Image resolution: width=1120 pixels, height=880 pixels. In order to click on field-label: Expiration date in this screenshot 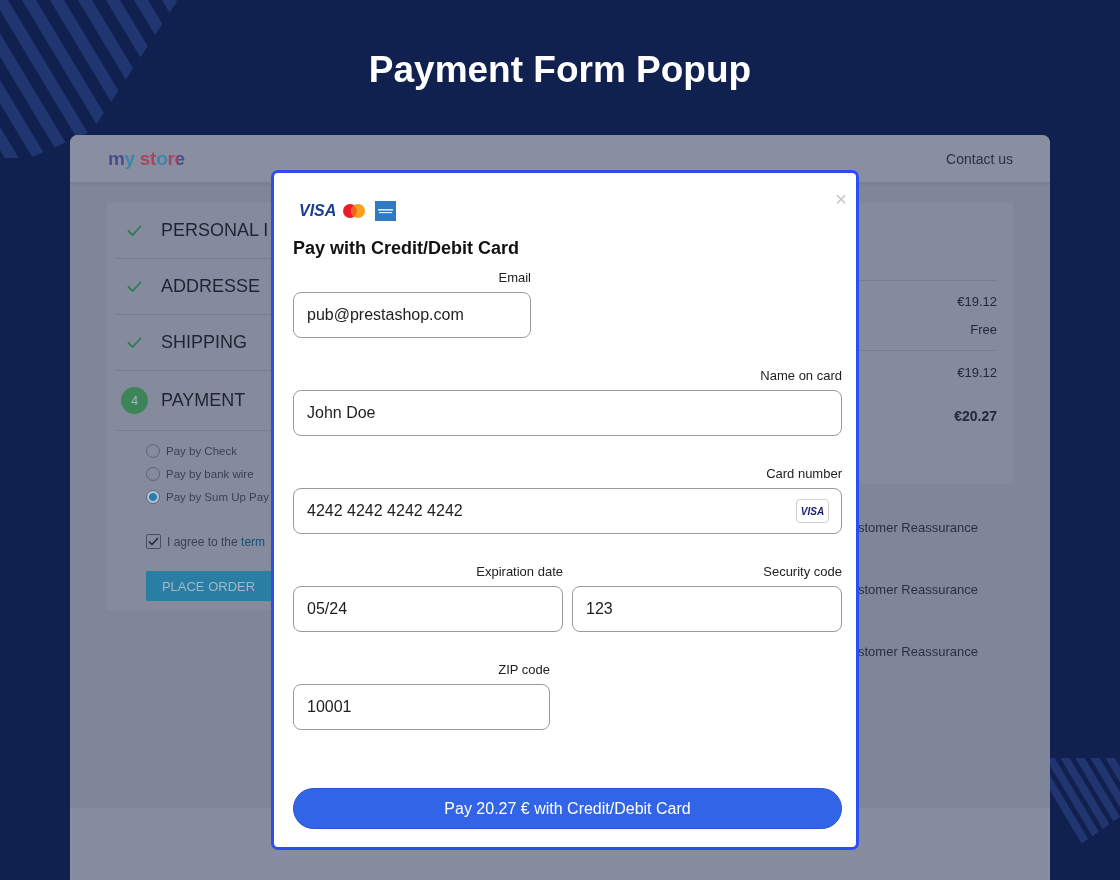, I will do `click(519, 572)`.